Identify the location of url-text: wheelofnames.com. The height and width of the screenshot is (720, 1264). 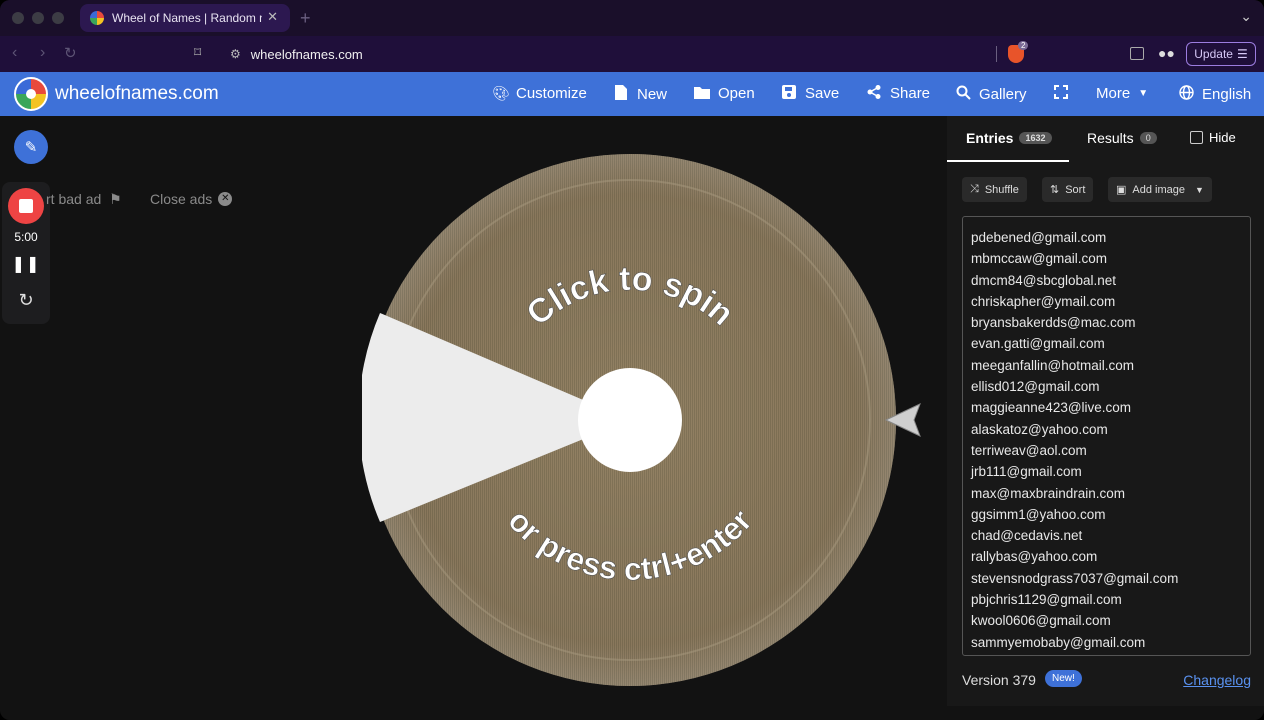
(306, 54).